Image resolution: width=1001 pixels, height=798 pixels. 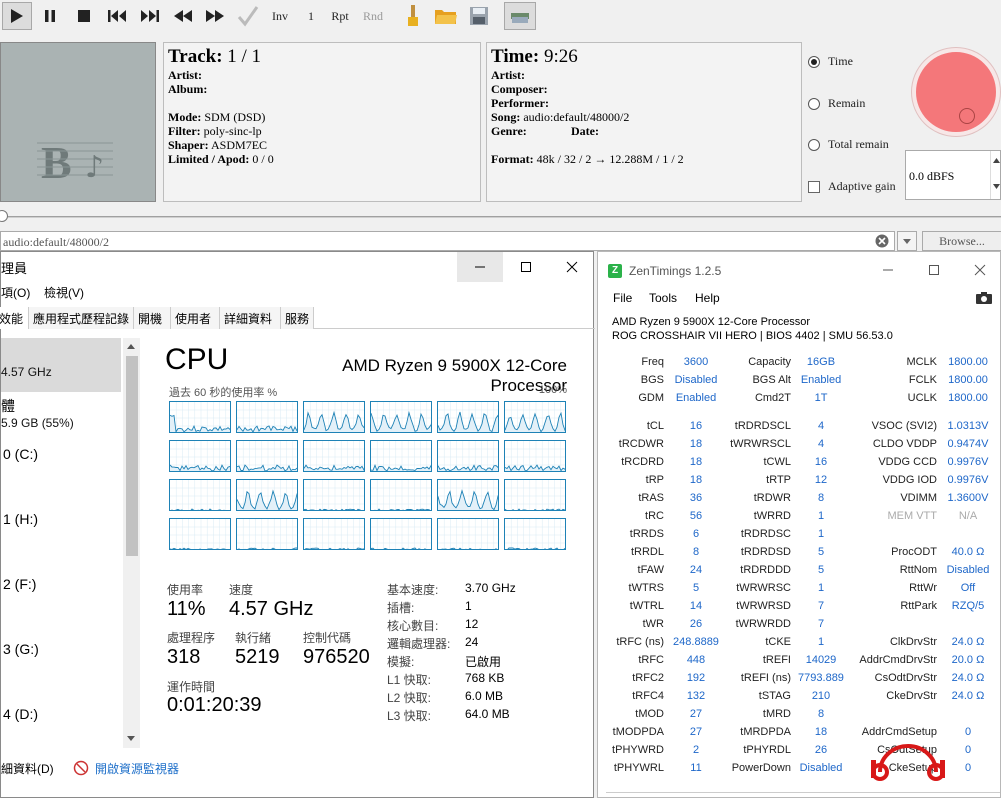 What do you see at coordinates (888, 271) in the screenshot?
I see `zen-minimize-button` at bounding box center [888, 271].